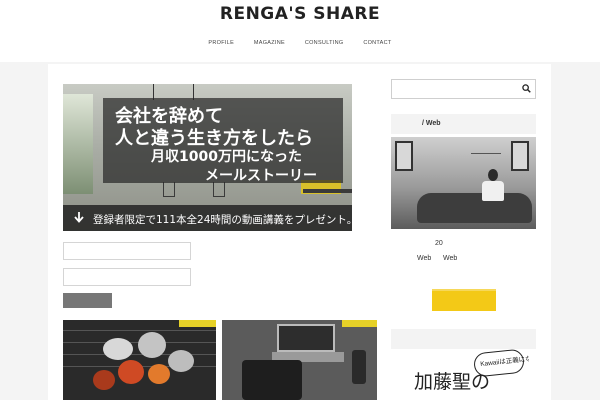 Image resolution: width=600 pixels, height=400 pixels. I want to click on banner-cta-text: 登録者限定で111本全24時間の動画講義をプレゼント。, so click(222, 220).